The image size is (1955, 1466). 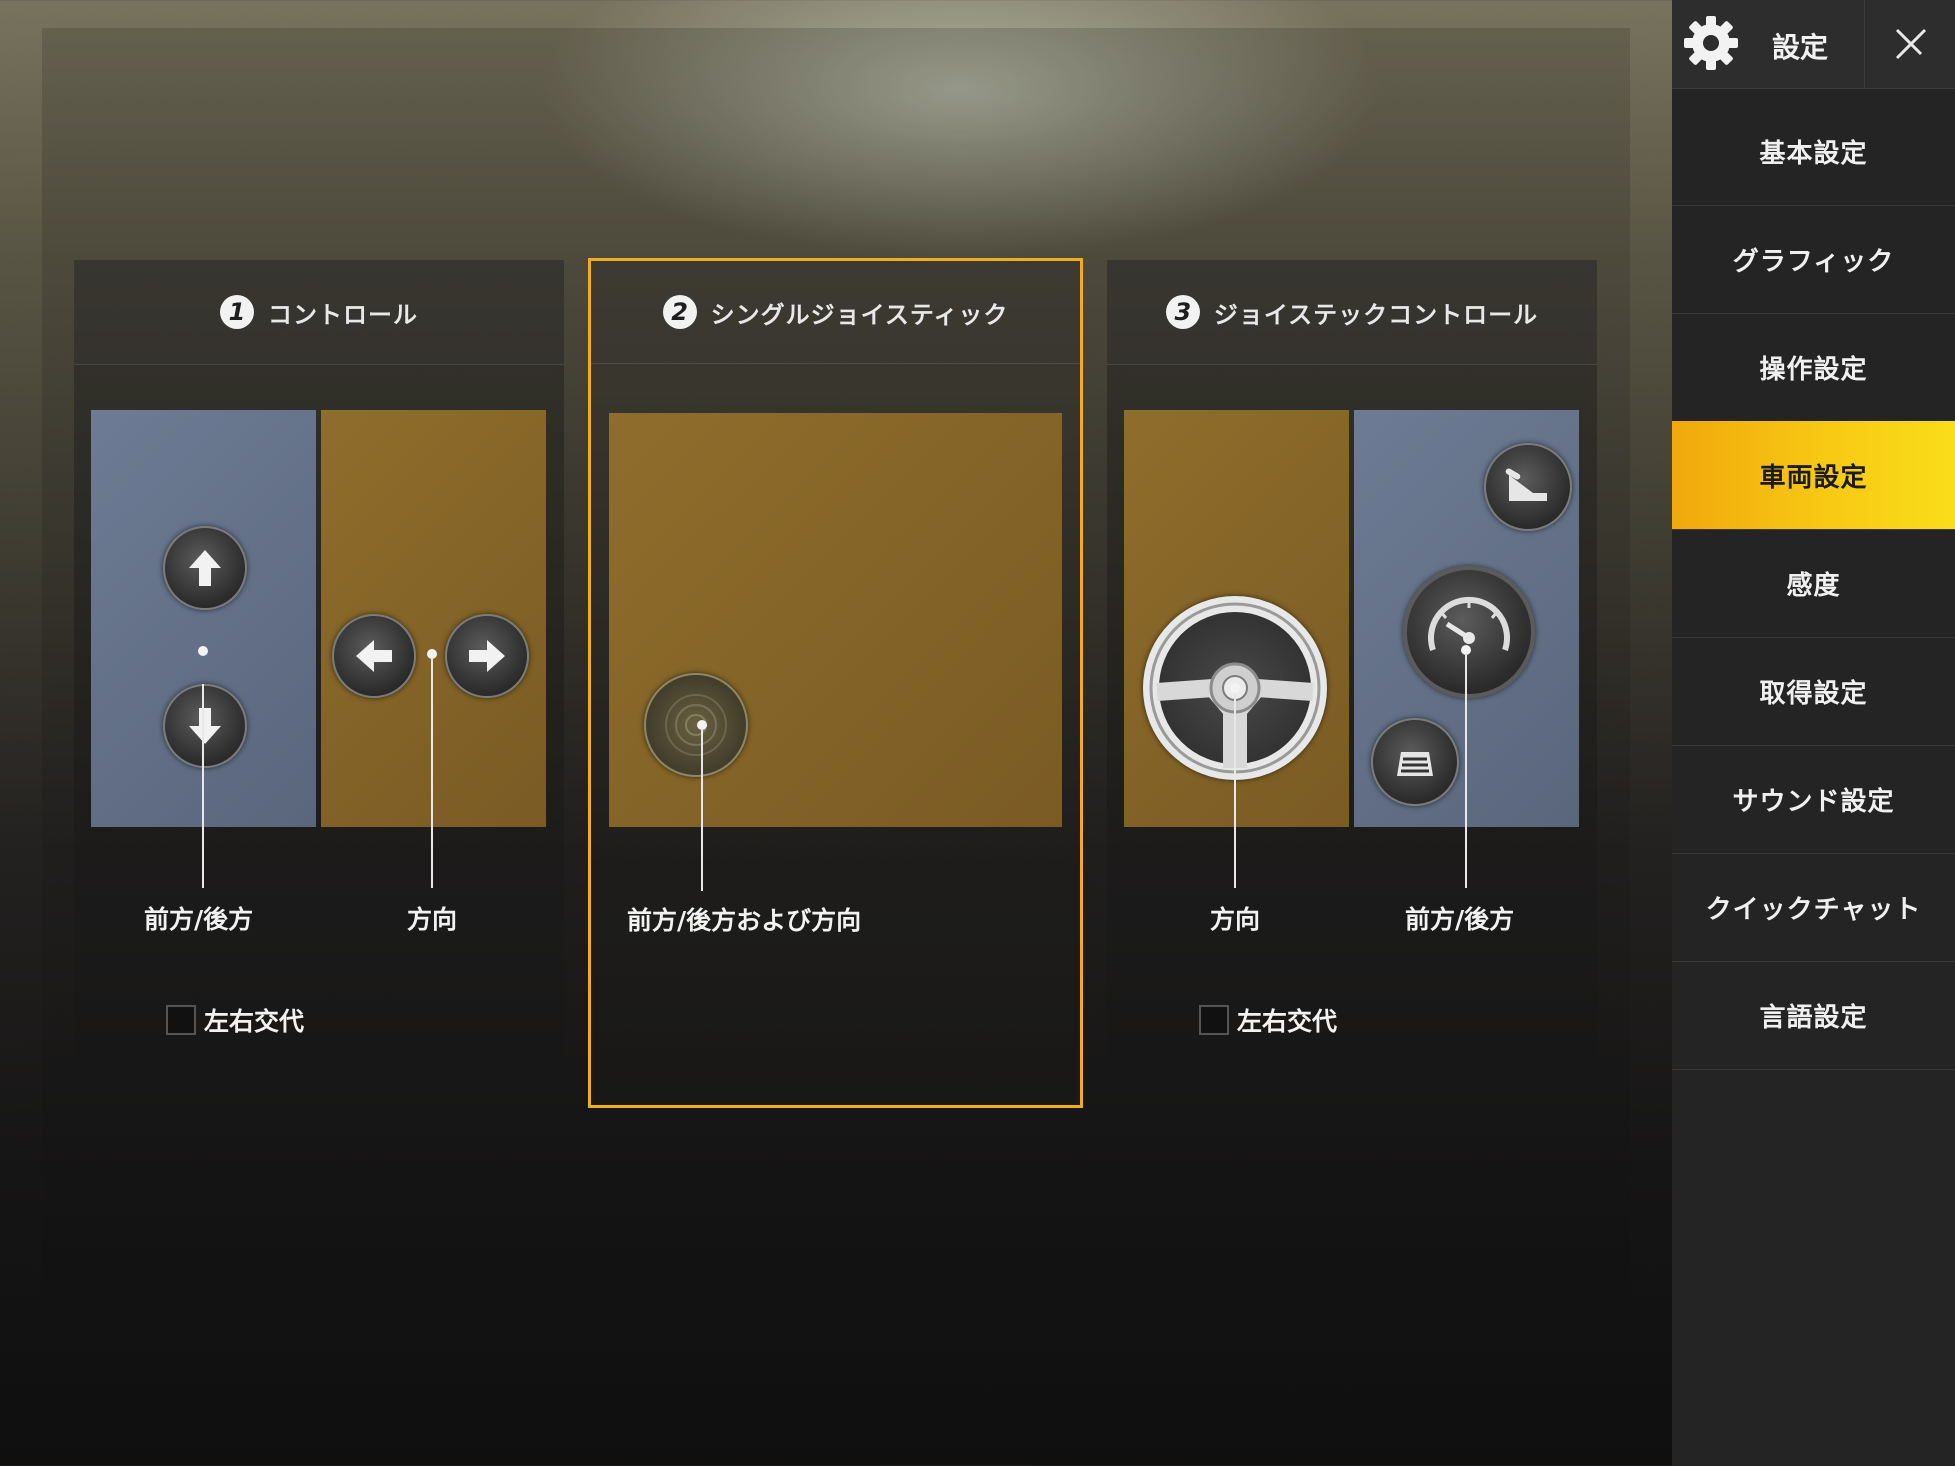 What do you see at coordinates (1711, 43) in the screenshot?
I see `gear-icon` at bounding box center [1711, 43].